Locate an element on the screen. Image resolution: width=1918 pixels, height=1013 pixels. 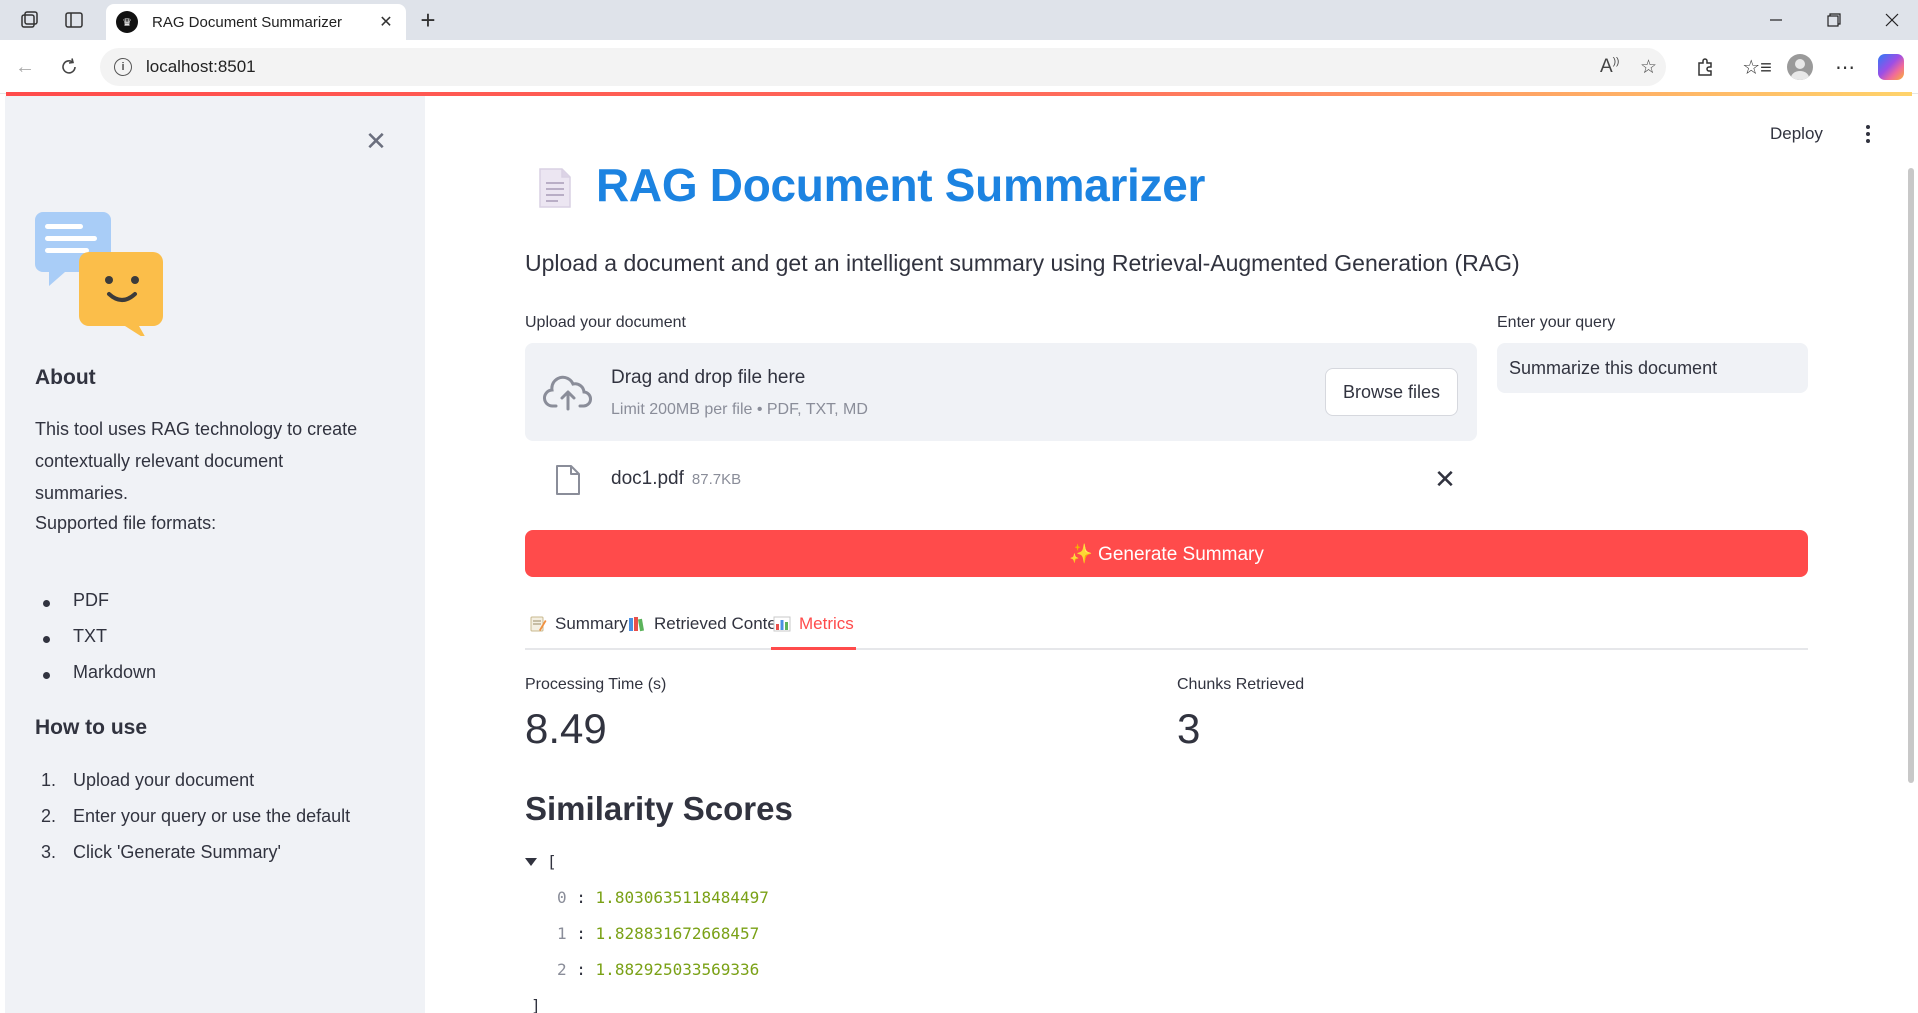
upload-label: Upload your document is located at coordinates (605, 322).